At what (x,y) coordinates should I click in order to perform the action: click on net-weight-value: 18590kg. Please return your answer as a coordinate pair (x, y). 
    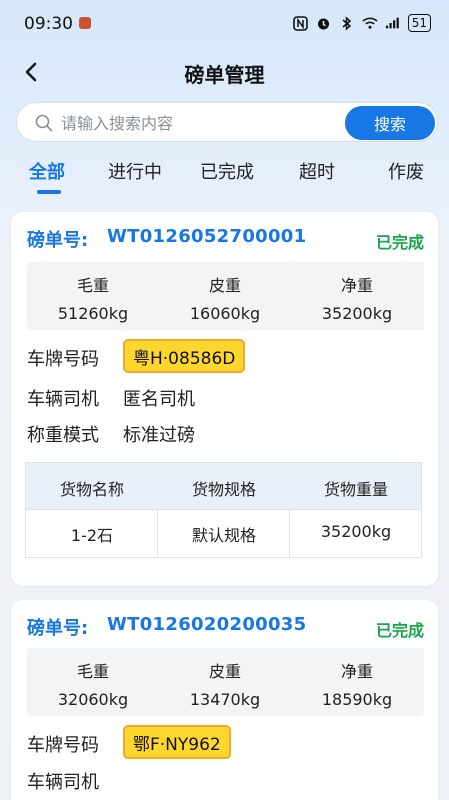
    Looking at the image, I should click on (357, 699).